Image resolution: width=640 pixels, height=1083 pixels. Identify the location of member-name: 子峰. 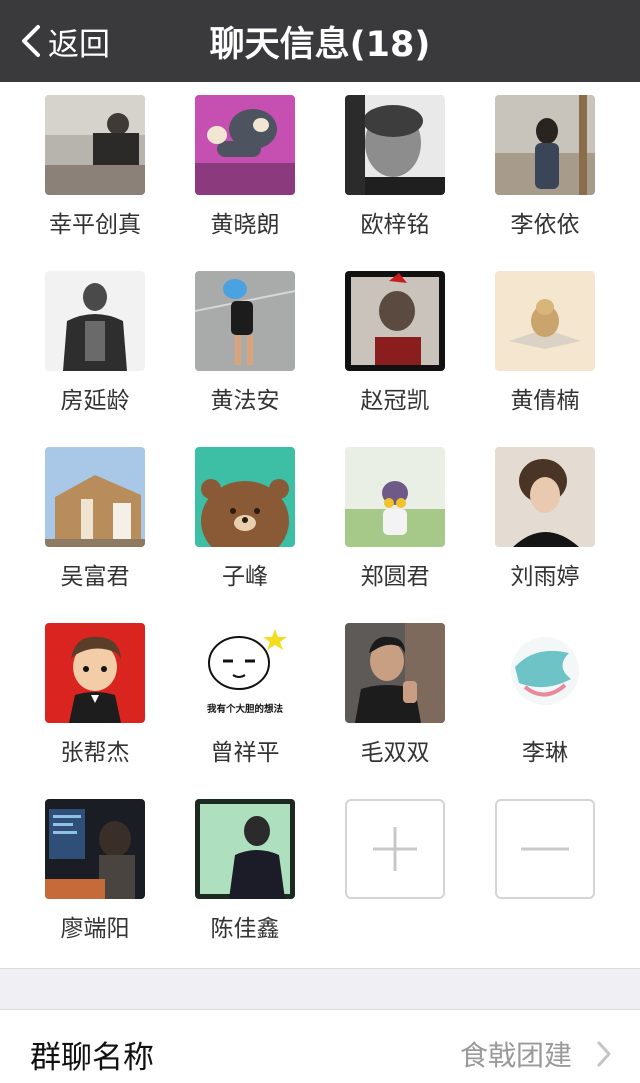
(245, 577).